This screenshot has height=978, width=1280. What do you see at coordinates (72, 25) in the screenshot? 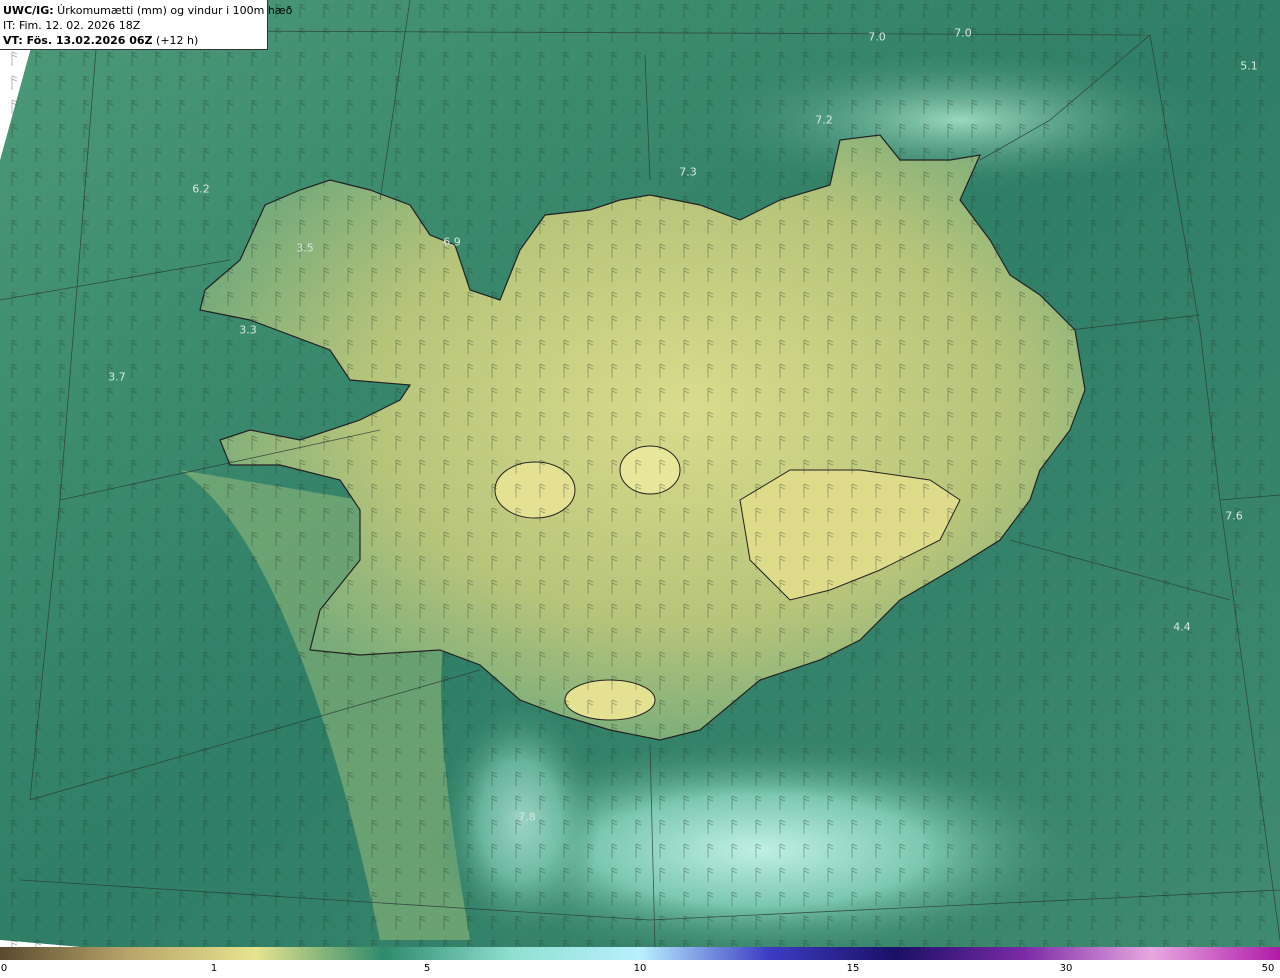
I see `init-time: IT: Fim. 12. 02. 2026 18Z` at bounding box center [72, 25].